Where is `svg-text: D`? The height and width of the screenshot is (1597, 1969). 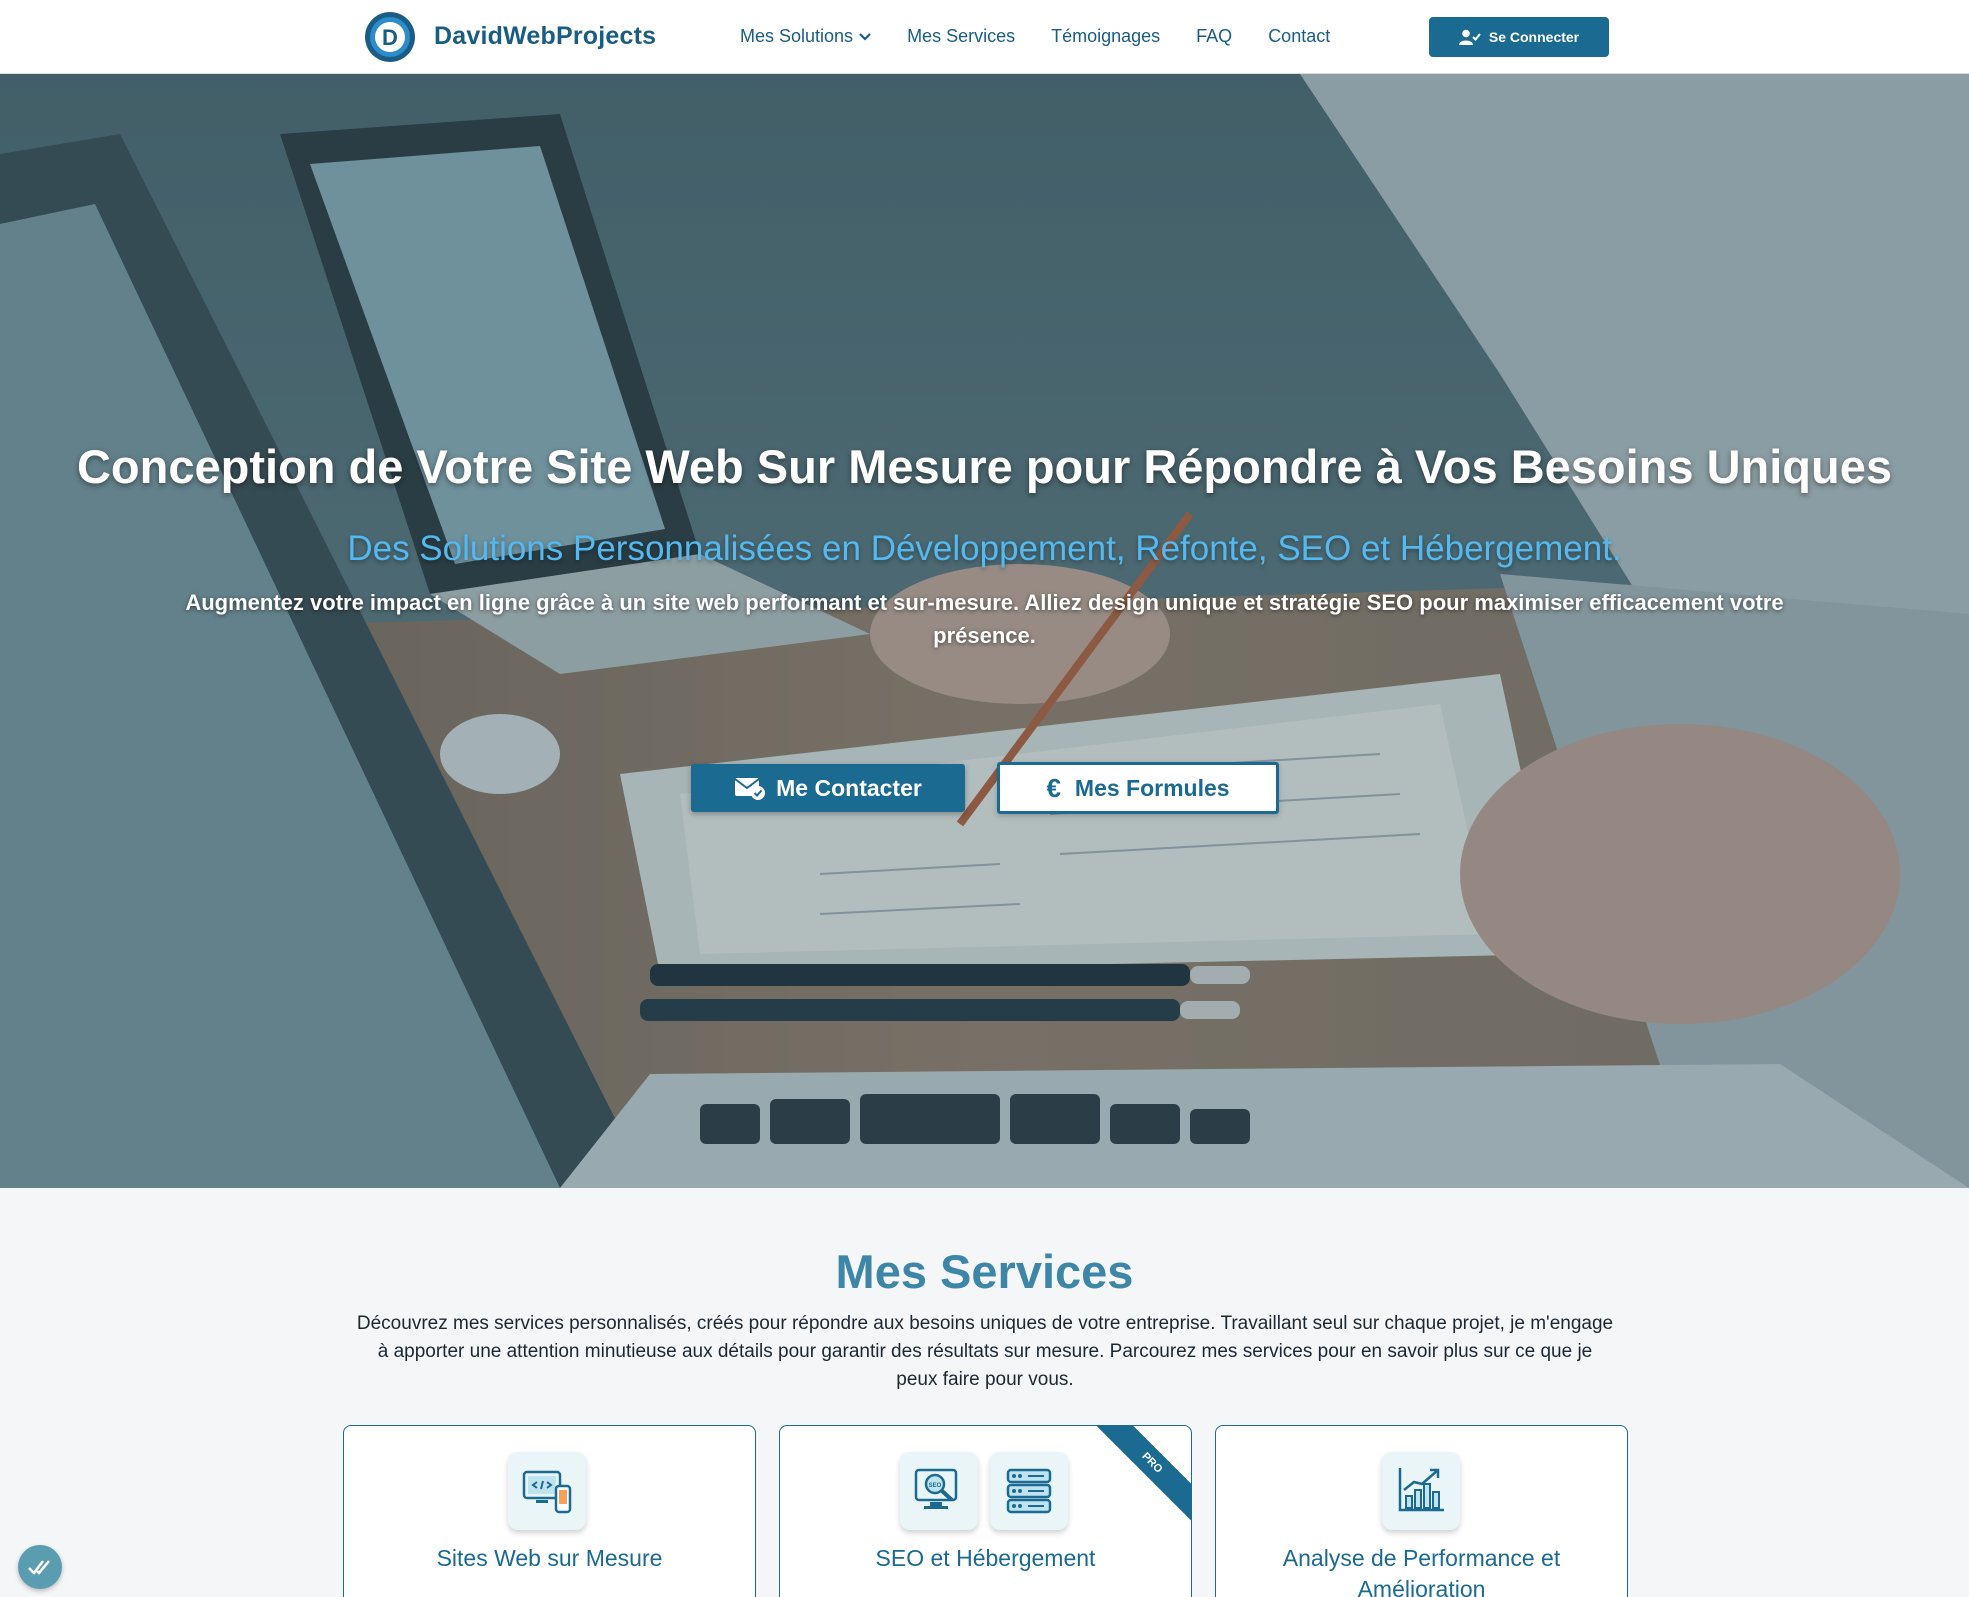 svg-text: D is located at coordinates (390, 37).